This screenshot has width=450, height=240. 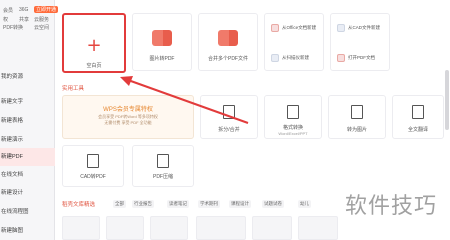 What do you see at coordinates (119, 204) in the screenshot?
I see `chip-all: 全部` at bounding box center [119, 204].